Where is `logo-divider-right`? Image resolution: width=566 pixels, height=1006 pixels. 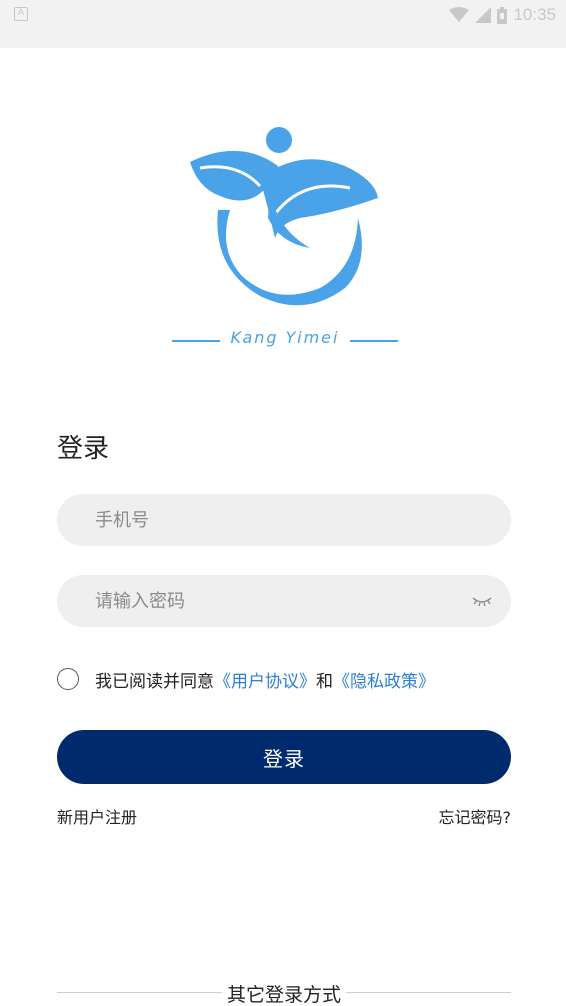 logo-divider-right is located at coordinates (374, 341).